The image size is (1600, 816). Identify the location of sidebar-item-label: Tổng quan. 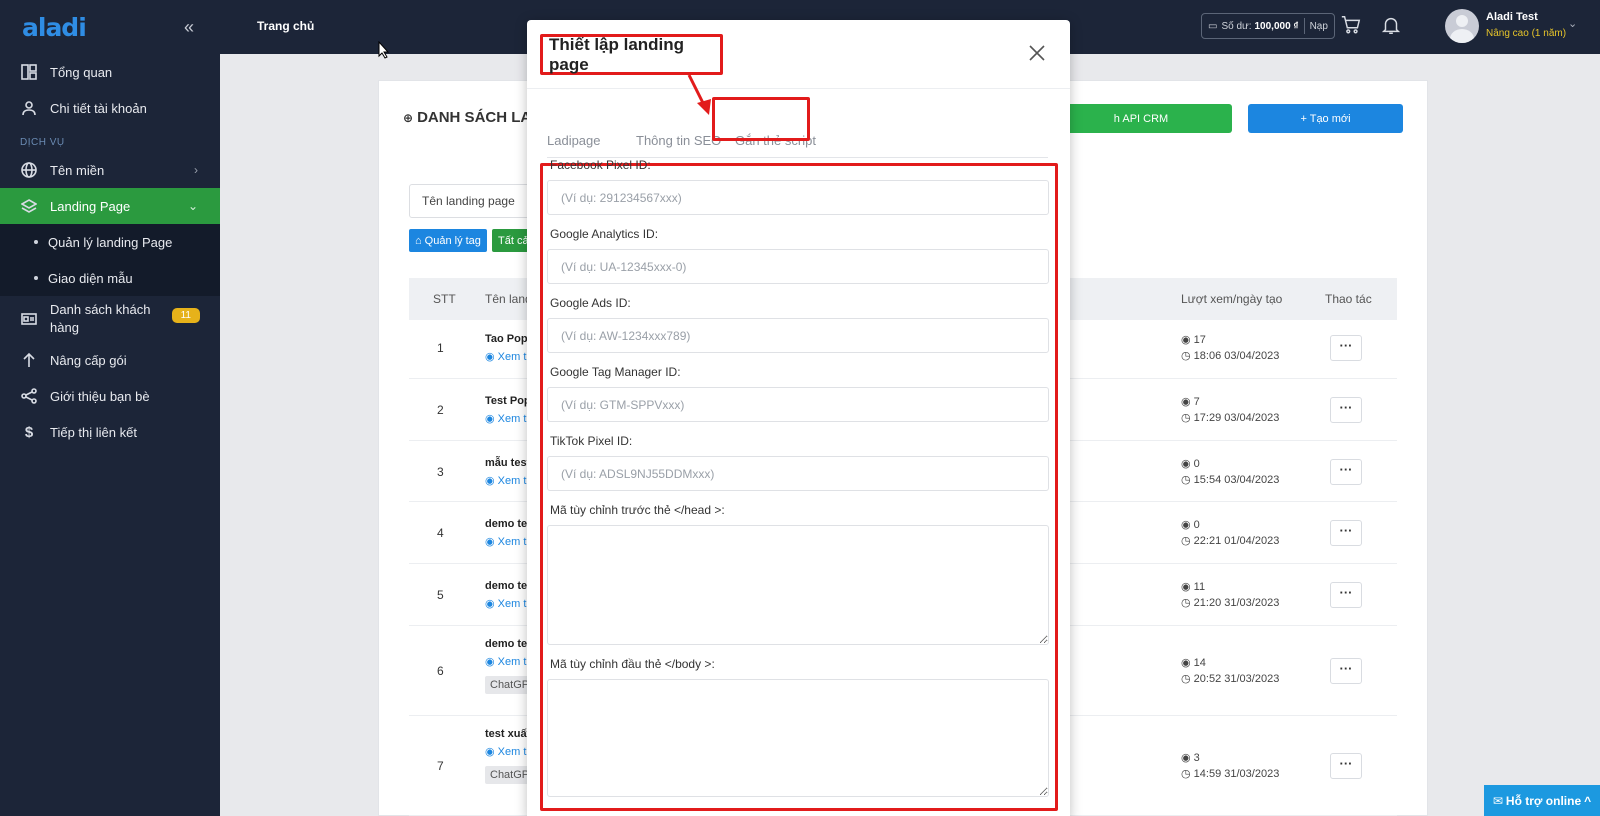
(81, 72).